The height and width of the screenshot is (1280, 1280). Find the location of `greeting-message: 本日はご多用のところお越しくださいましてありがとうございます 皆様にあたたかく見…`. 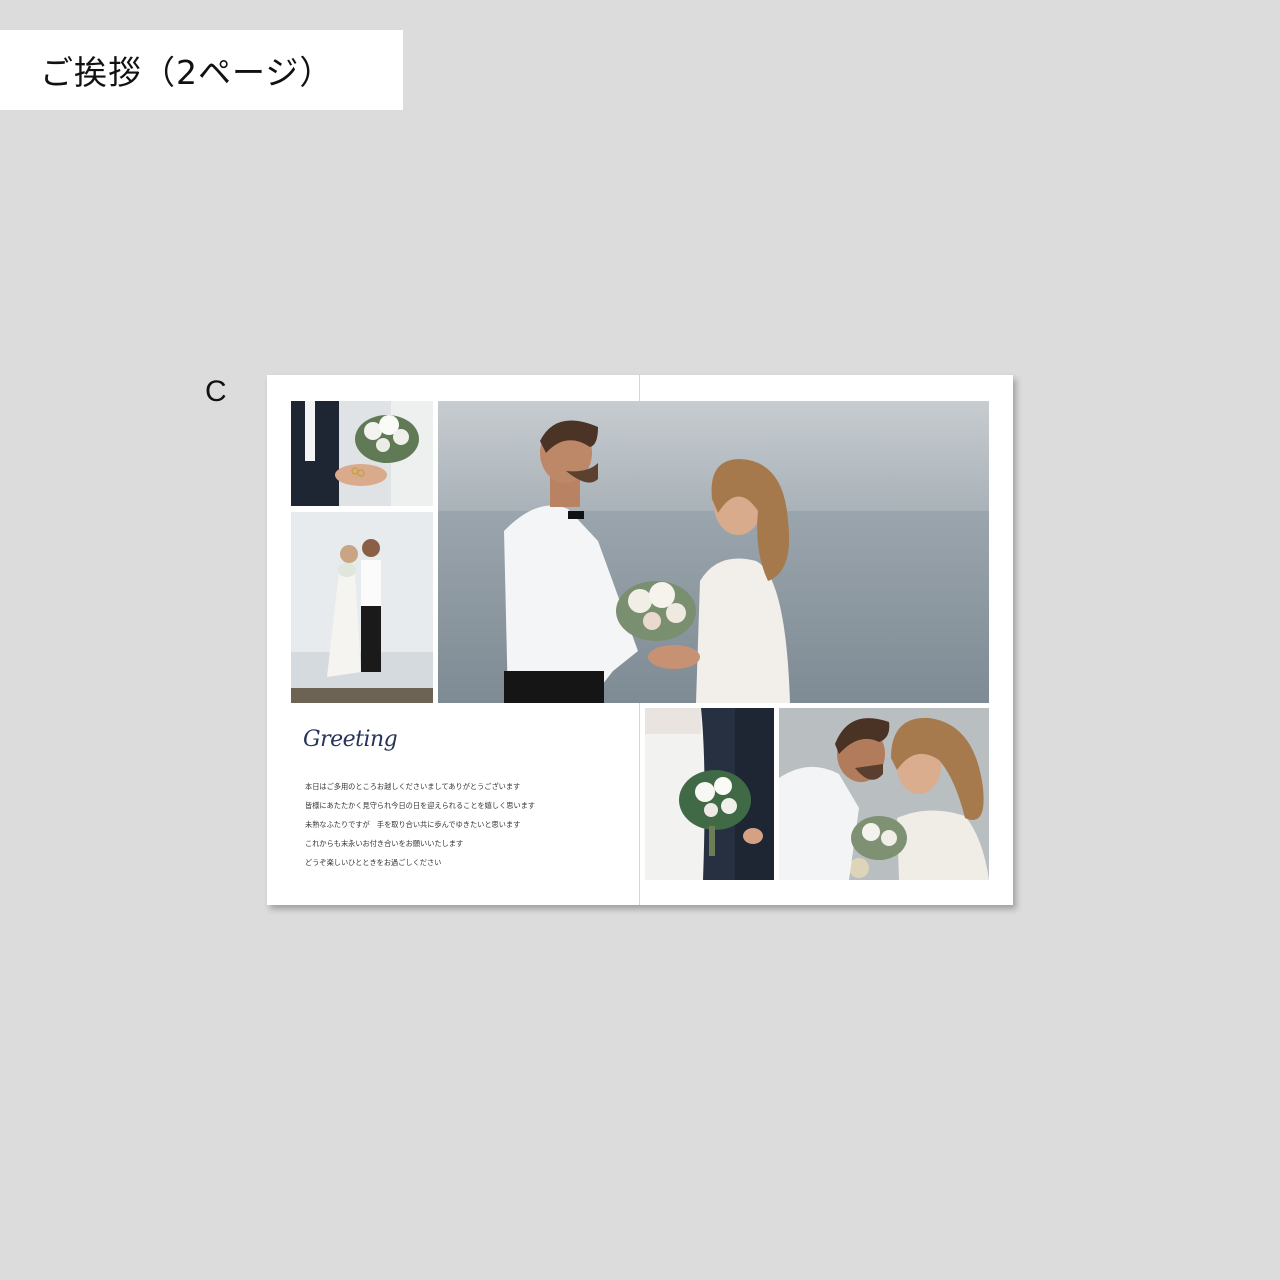

greeting-message: 本日はご多用のところお越しくださいましてありがとうございます 皆様にあたたかく見… is located at coordinates (465, 829).